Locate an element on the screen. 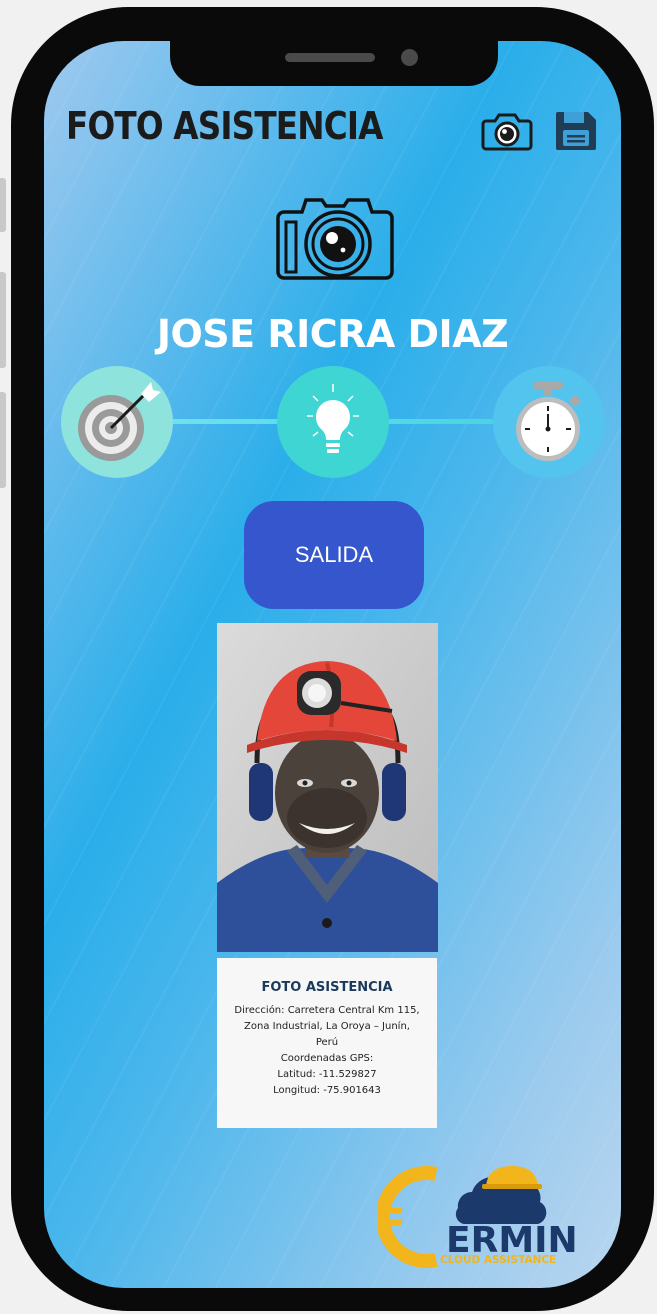 The image size is (657, 1314). logo-mark: ERMIN CLOUD ASSISTANCE is located at coordinates (476, 1217).